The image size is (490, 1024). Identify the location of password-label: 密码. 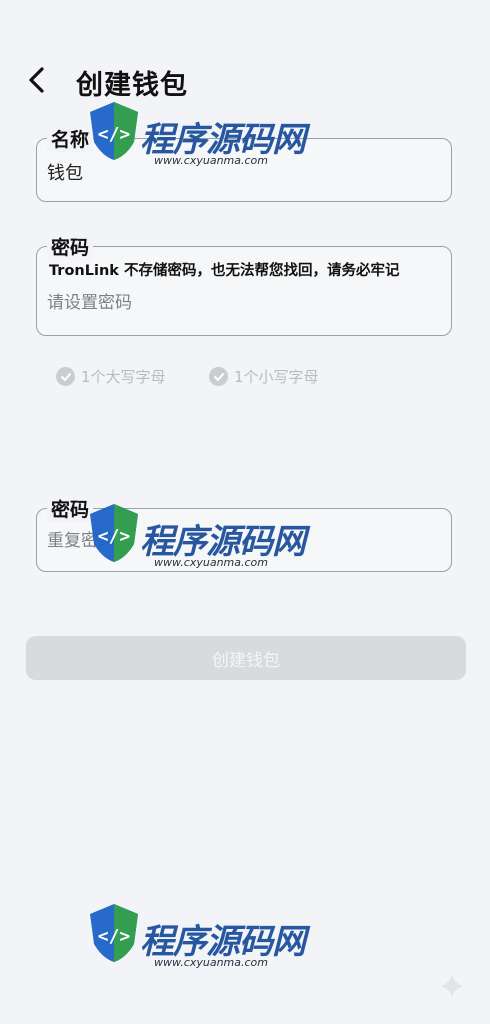
(70, 246).